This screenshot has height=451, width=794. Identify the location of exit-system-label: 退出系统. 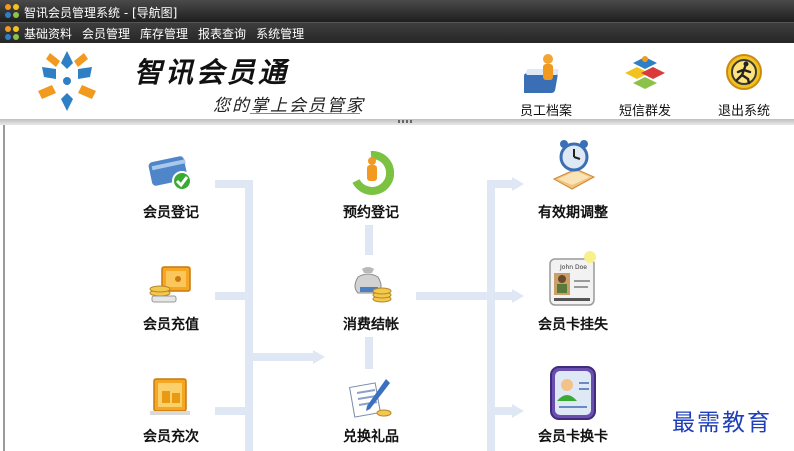
(743, 111).